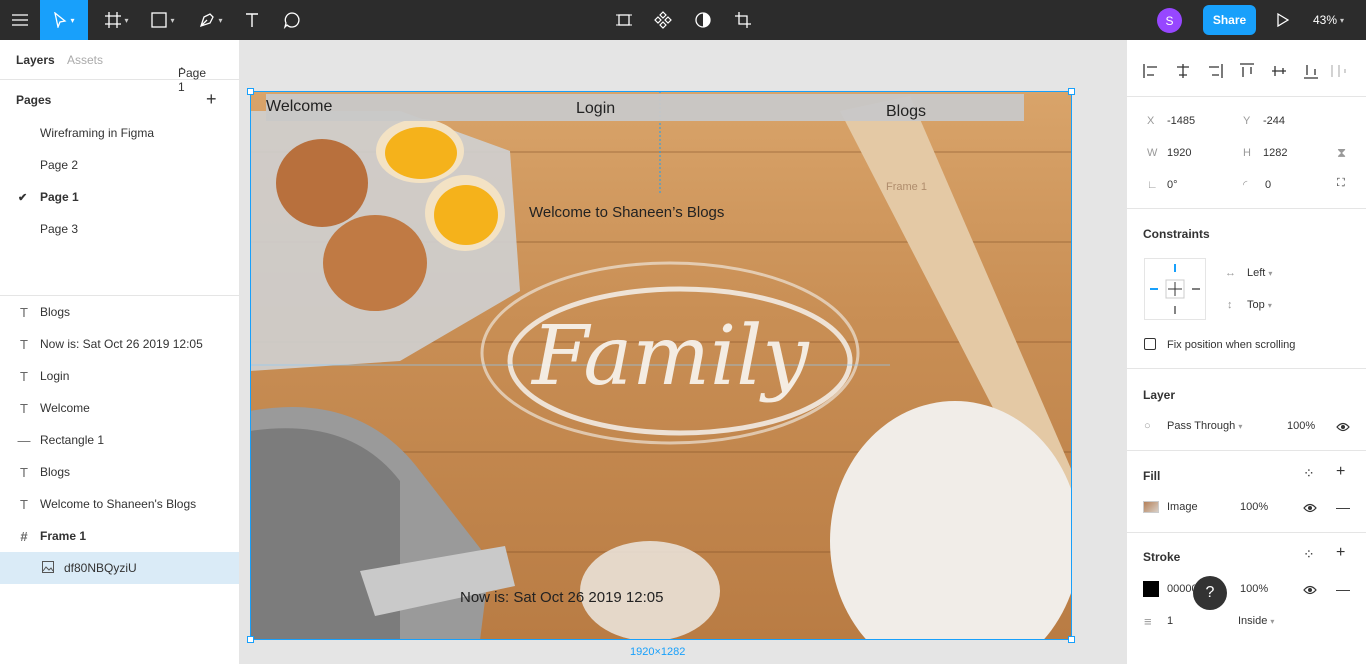 The image size is (1366, 664). What do you see at coordinates (119, 536) in the screenshot?
I see `layer-item-frame: # Frame 1` at bounding box center [119, 536].